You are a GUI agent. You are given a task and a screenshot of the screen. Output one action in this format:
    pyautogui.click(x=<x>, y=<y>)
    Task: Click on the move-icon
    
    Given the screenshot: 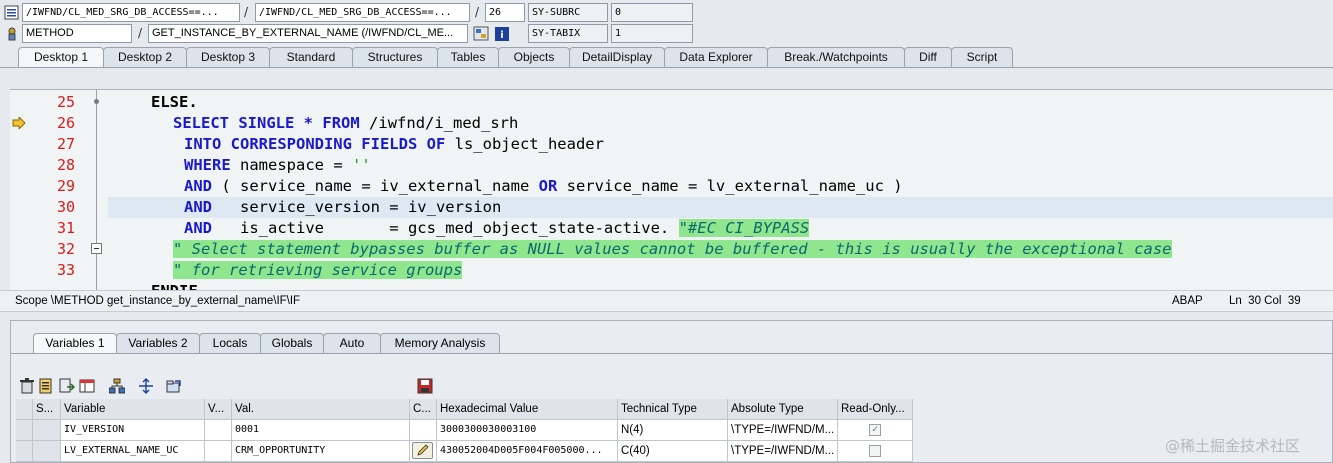 What is the action you would take?
    pyautogui.click(x=146, y=386)
    